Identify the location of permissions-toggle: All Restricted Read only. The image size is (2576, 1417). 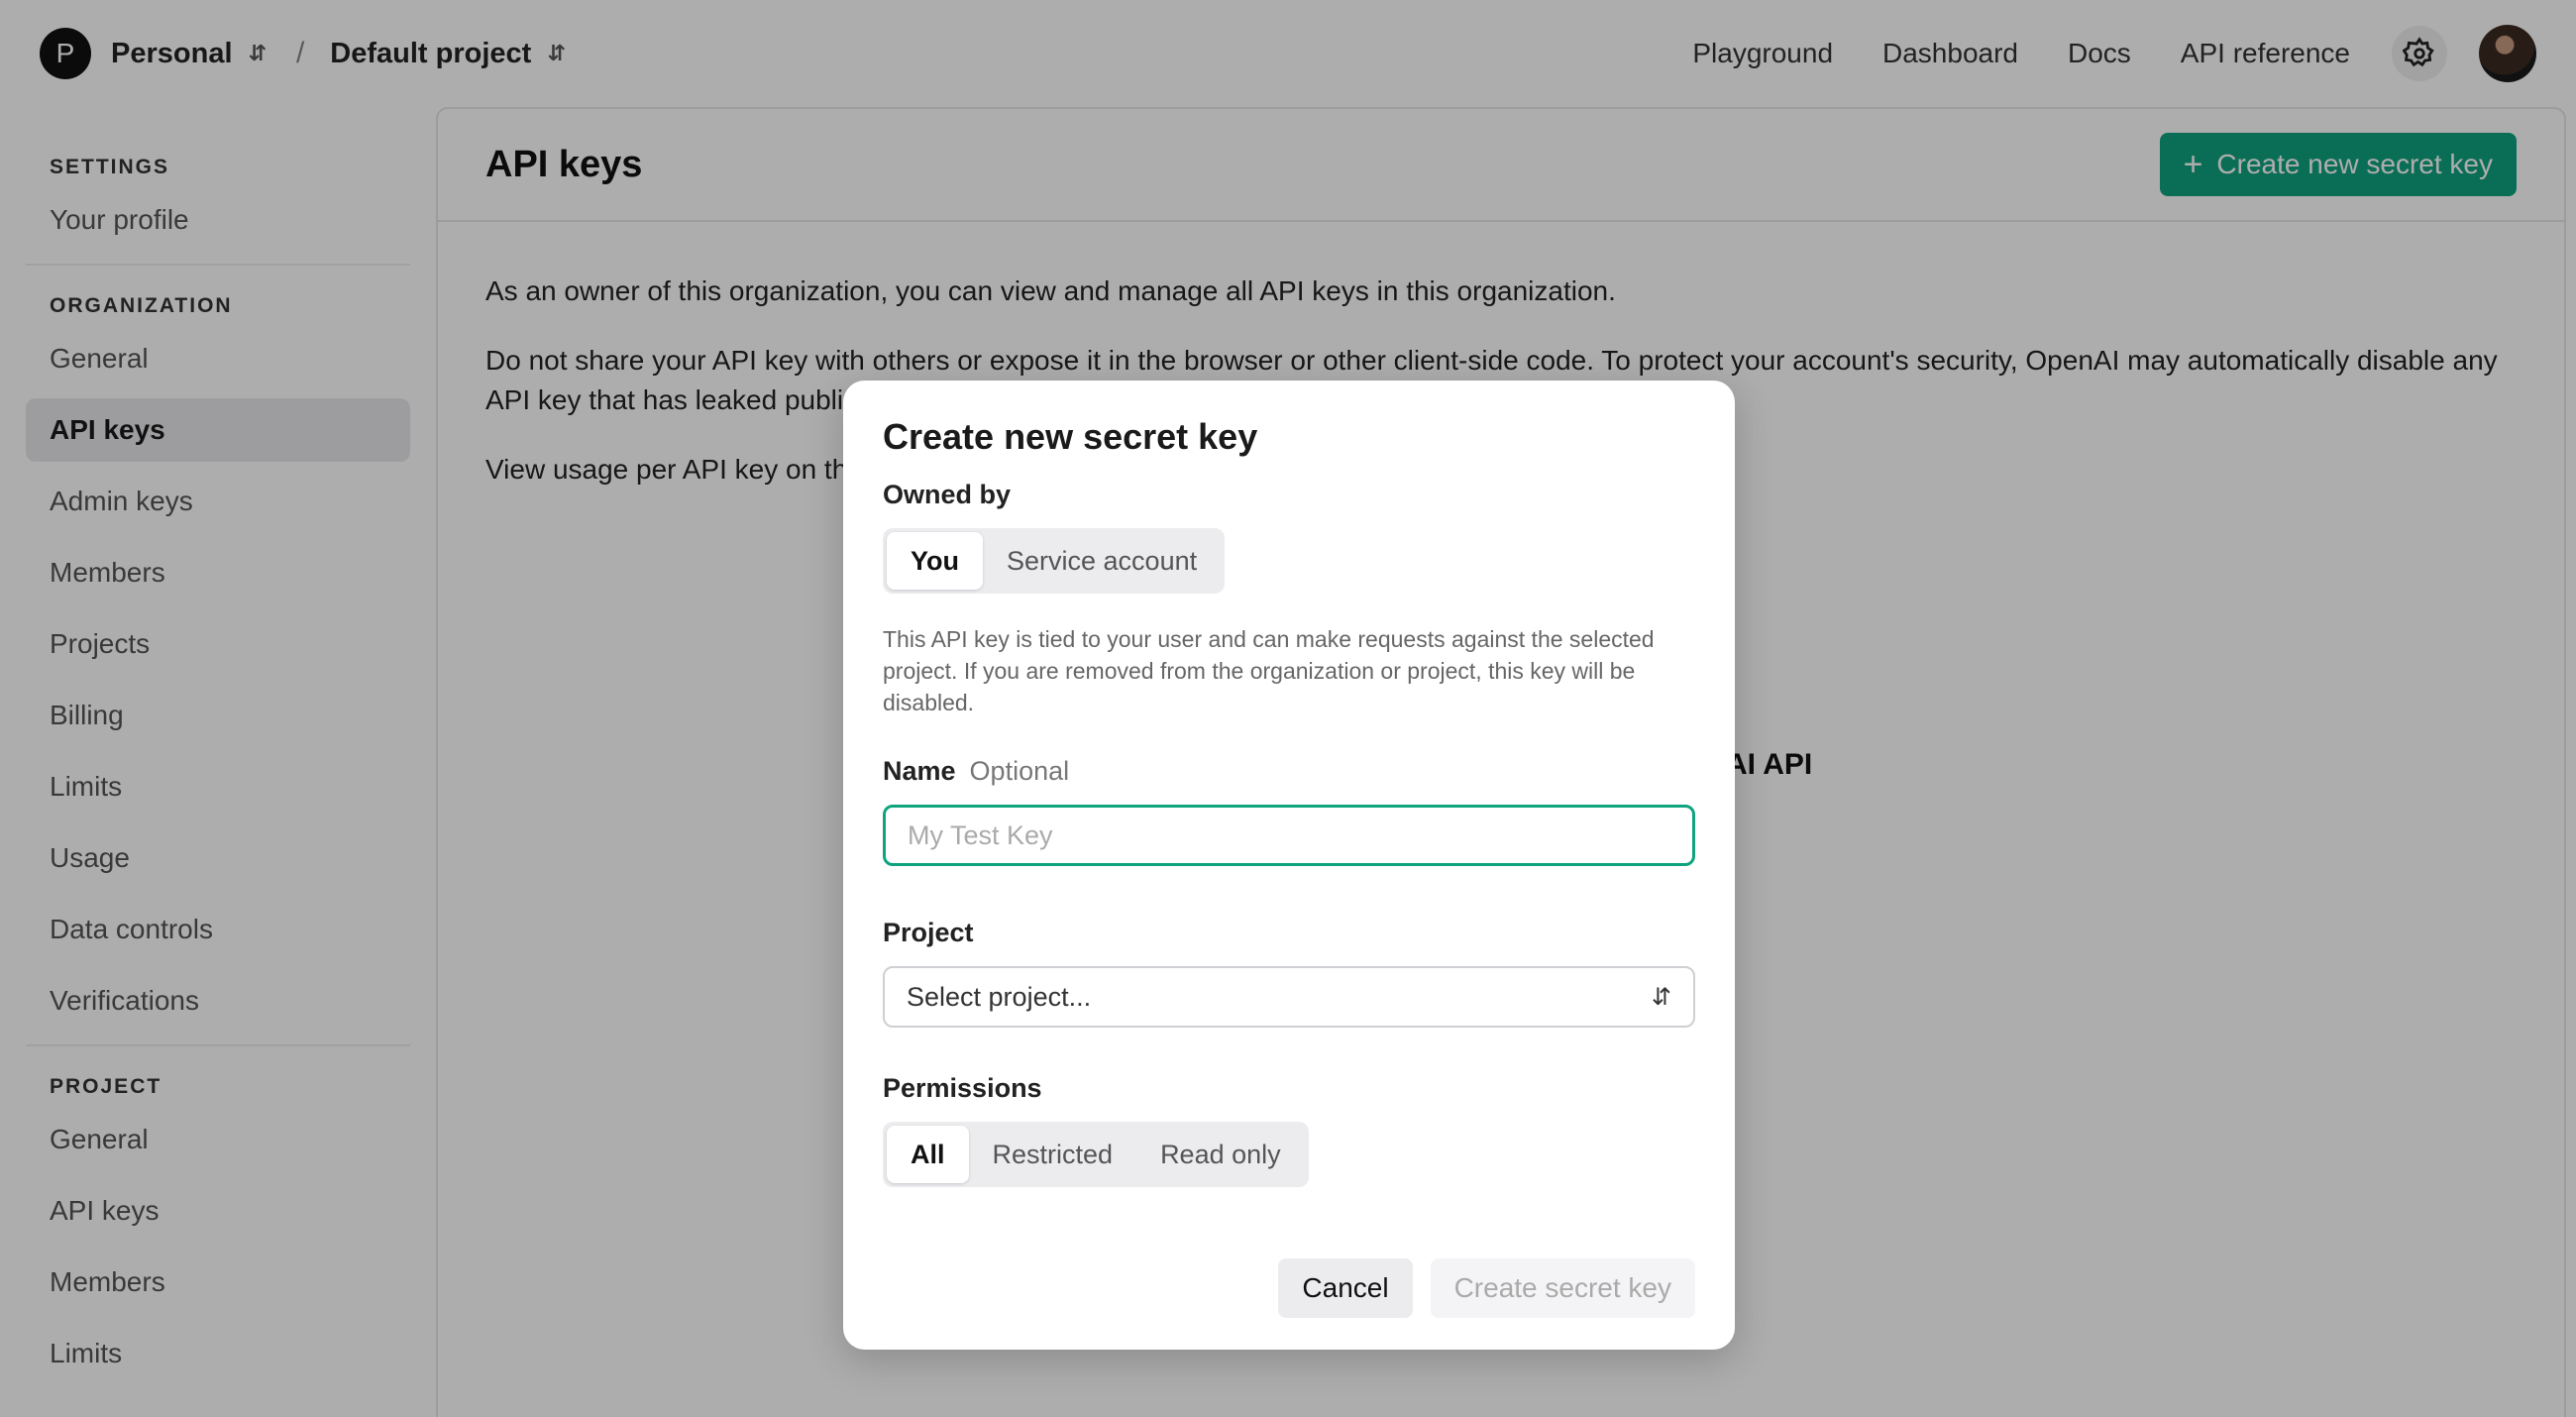
(1096, 1154).